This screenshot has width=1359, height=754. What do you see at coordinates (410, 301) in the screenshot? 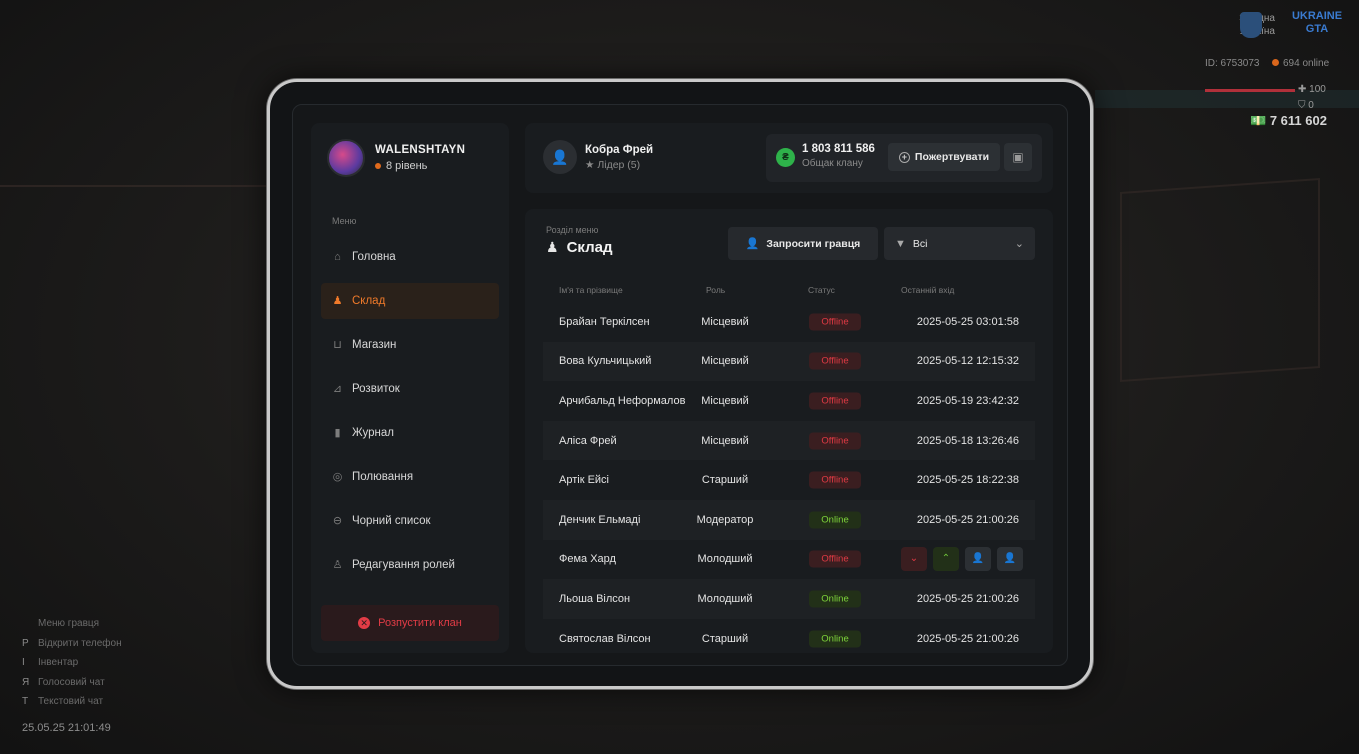
I see `sidebar-item: ♟ Склад` at bounding box center [410, 301].